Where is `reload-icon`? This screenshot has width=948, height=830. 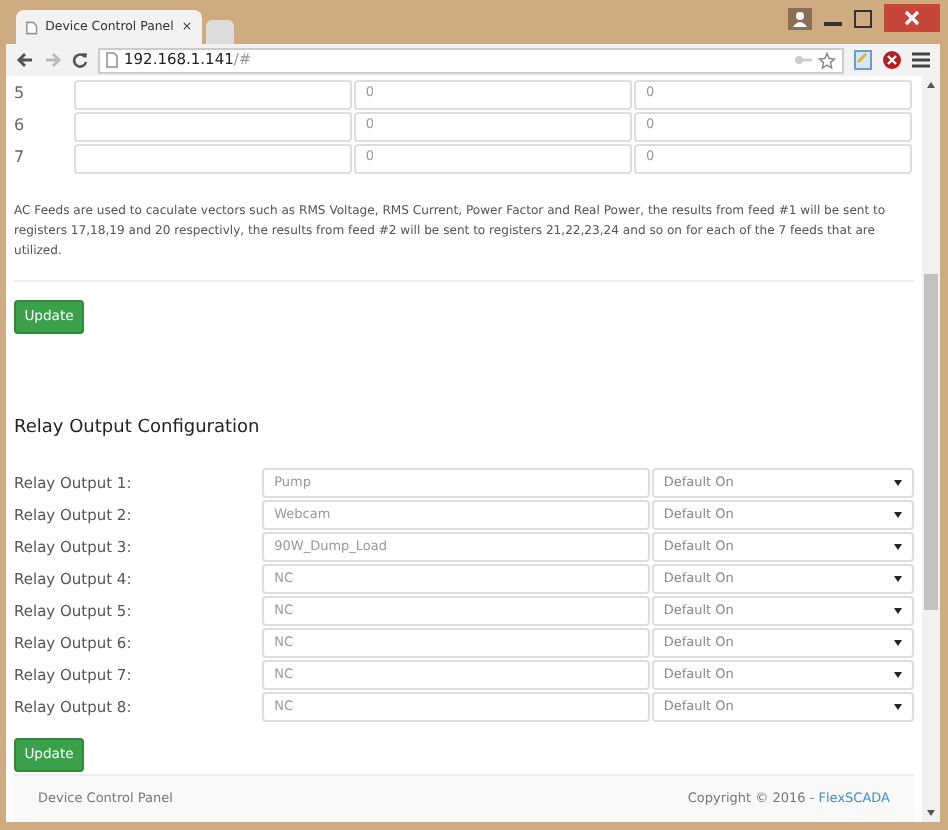
reload-icon is located at coordinates (80, 60).